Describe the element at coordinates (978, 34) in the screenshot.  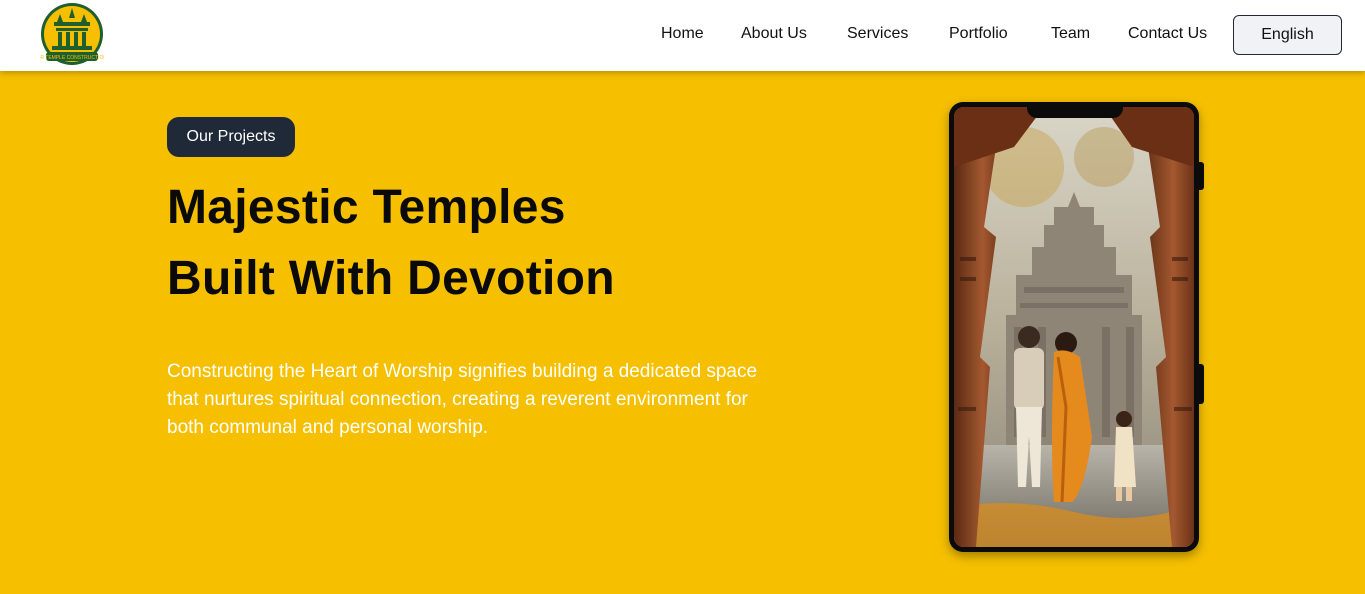
I see `nav-portfolio: Portfolio` at that location.